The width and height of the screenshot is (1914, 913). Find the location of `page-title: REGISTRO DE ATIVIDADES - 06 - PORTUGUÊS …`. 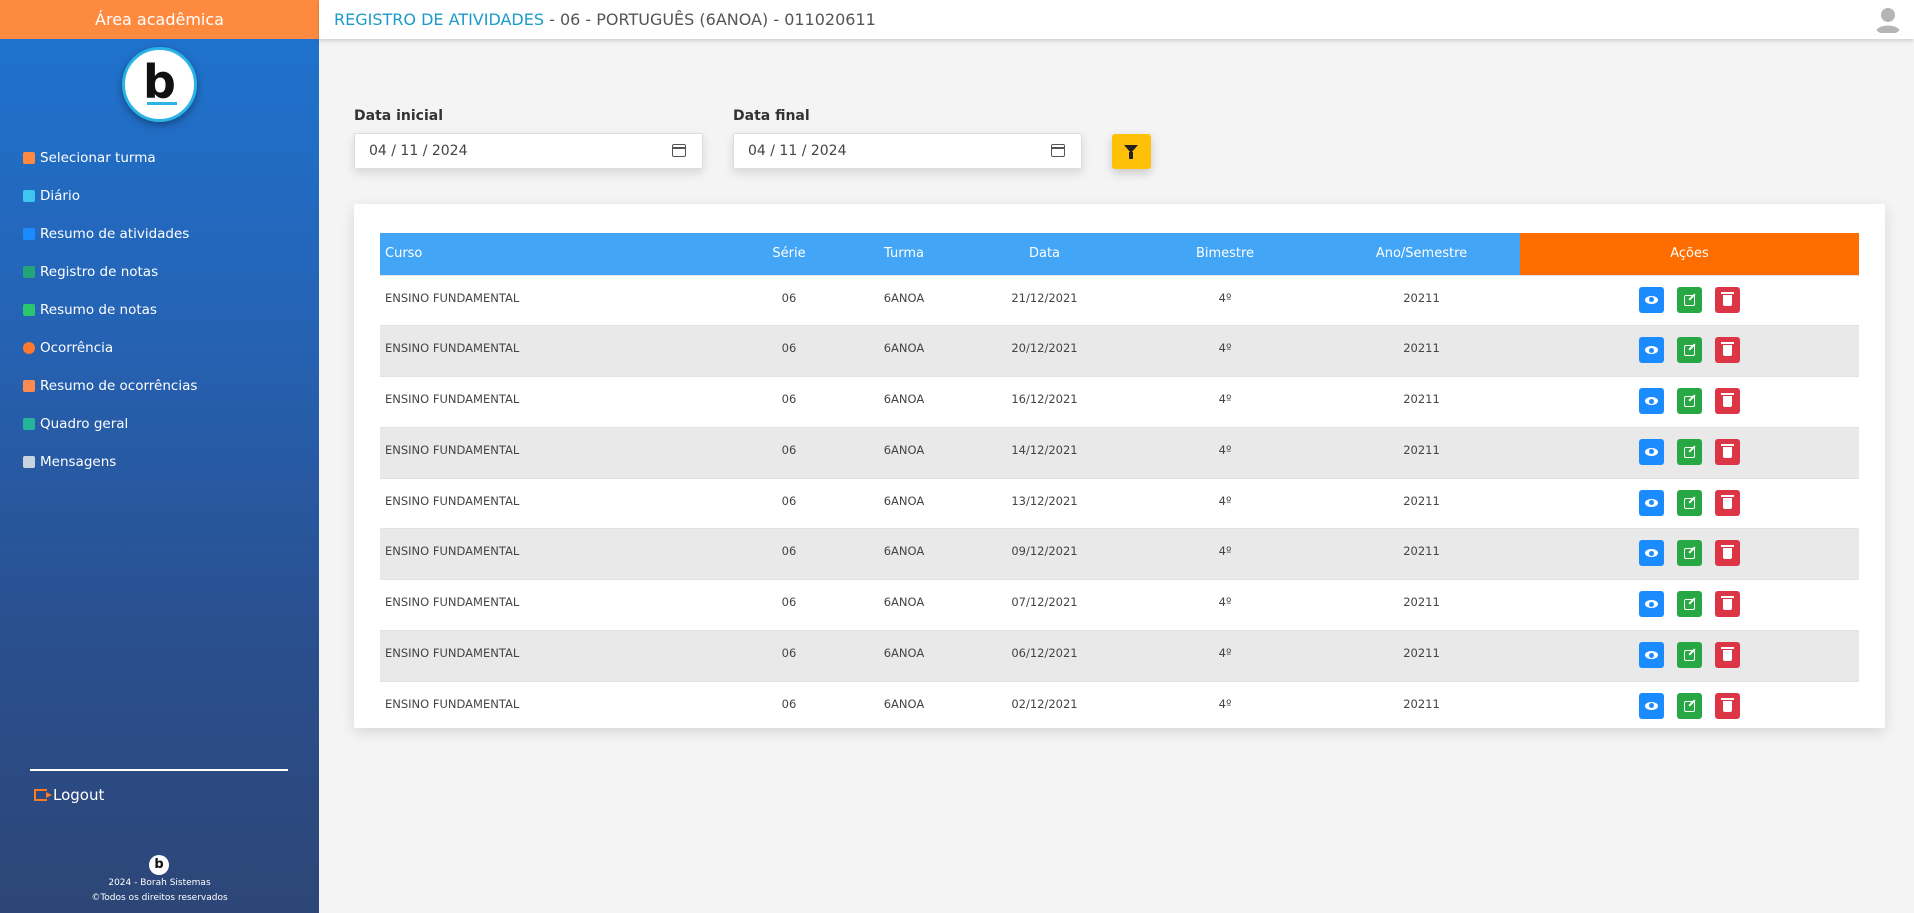

page-title: REGISTRO DE ATIVIDADES - 06 - PORTUGUÊS … is located at coordinates (605, 19).